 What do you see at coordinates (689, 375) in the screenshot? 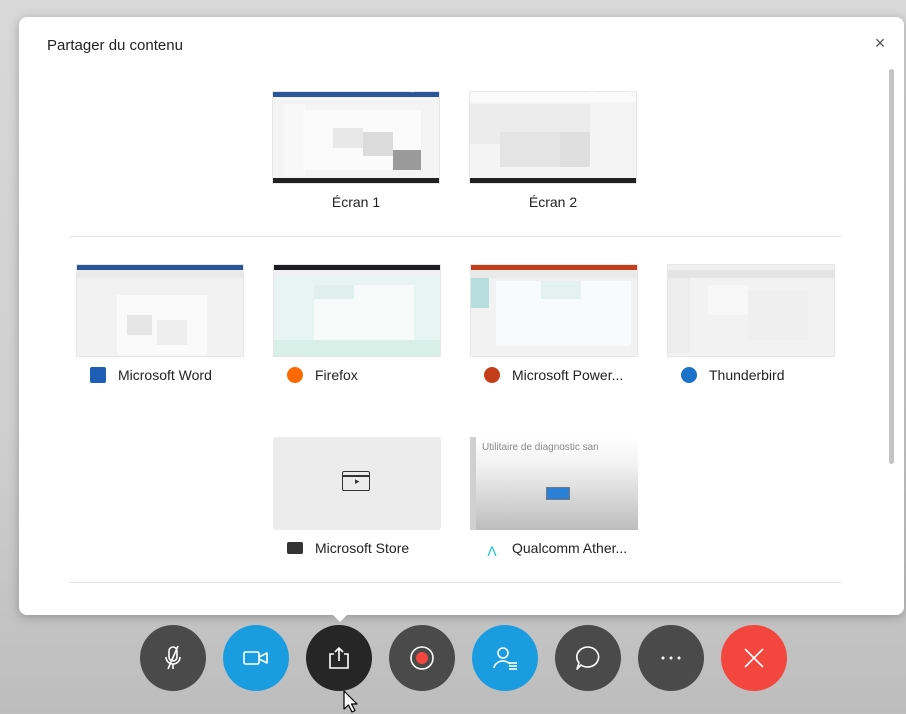
I see `thunderbird-icon` at bounding box center [689, 375].